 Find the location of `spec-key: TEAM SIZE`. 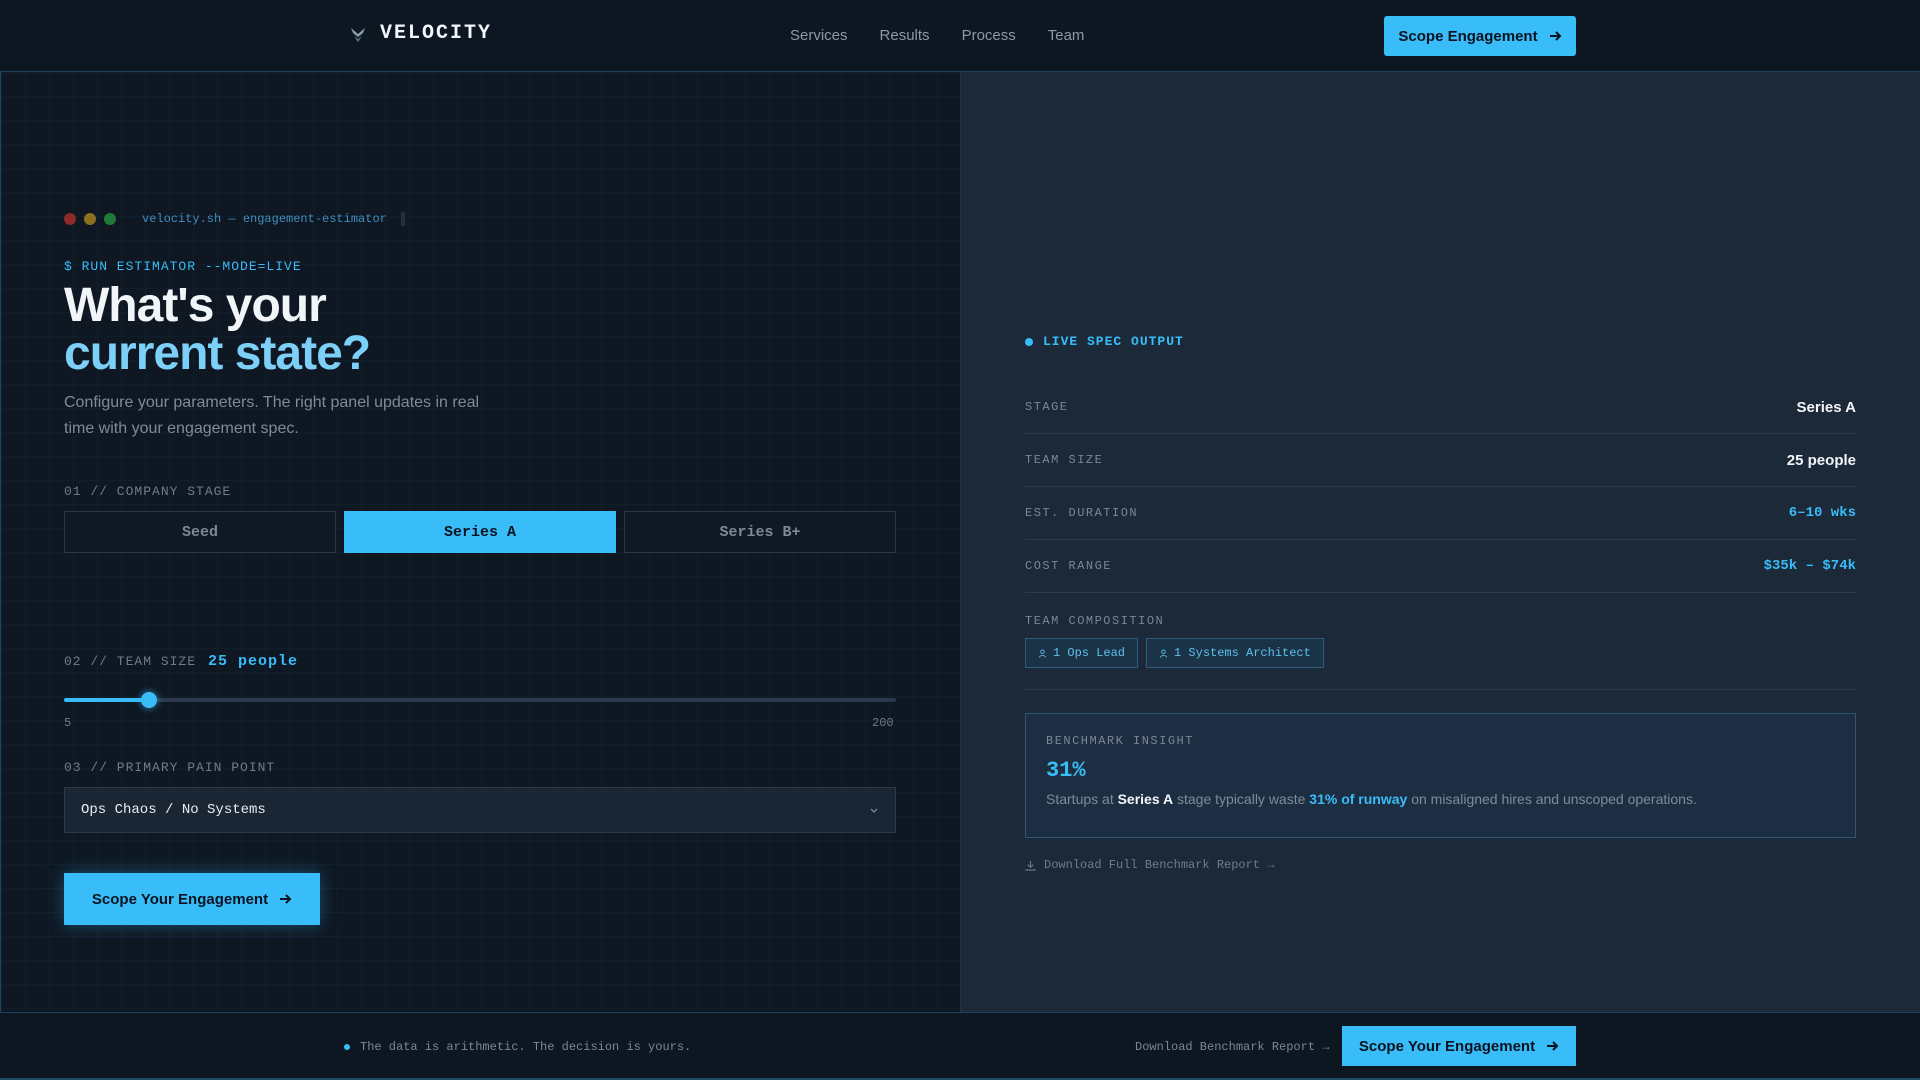

spec-key: TEAM SIZE is located at coordinates (1064, 460).